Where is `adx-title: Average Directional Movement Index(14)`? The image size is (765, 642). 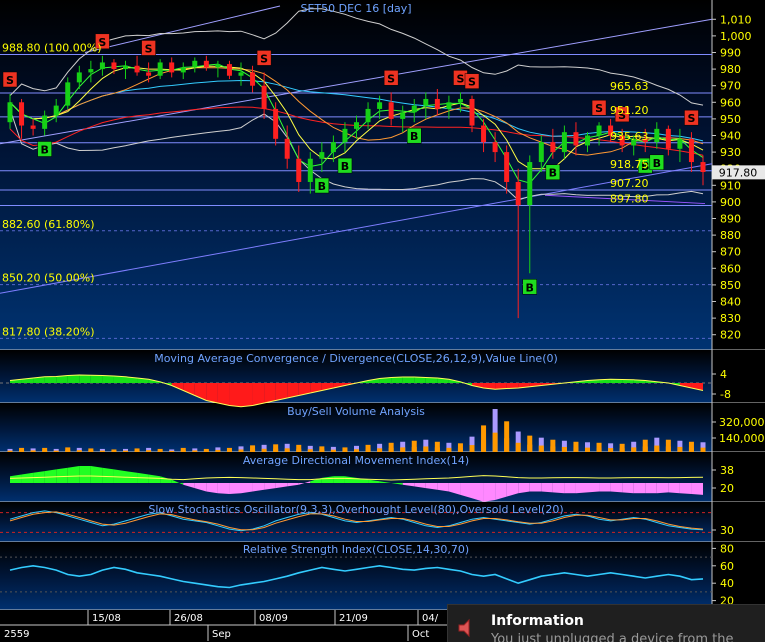
adx-title: Average Directional Movement Index(14) is located at coordinates (356, 460).